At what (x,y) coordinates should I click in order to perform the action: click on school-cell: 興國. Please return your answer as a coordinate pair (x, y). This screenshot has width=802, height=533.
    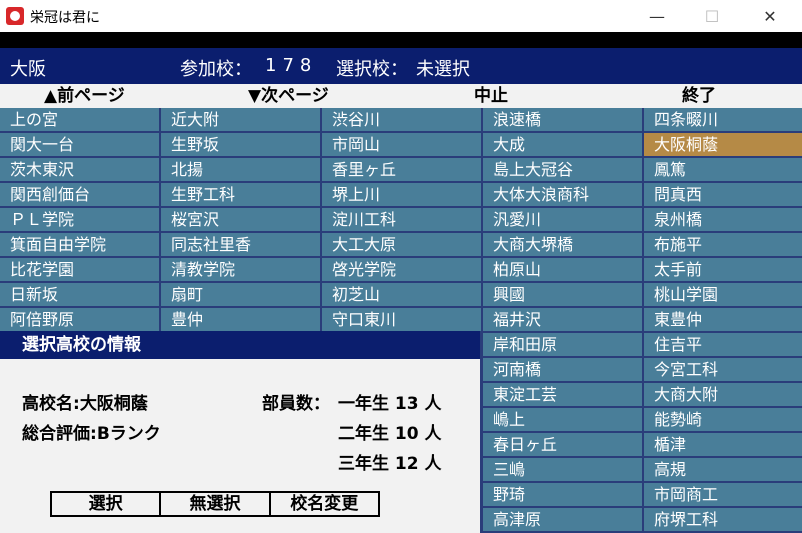
    Looking at the image, I should click on (562, 294).